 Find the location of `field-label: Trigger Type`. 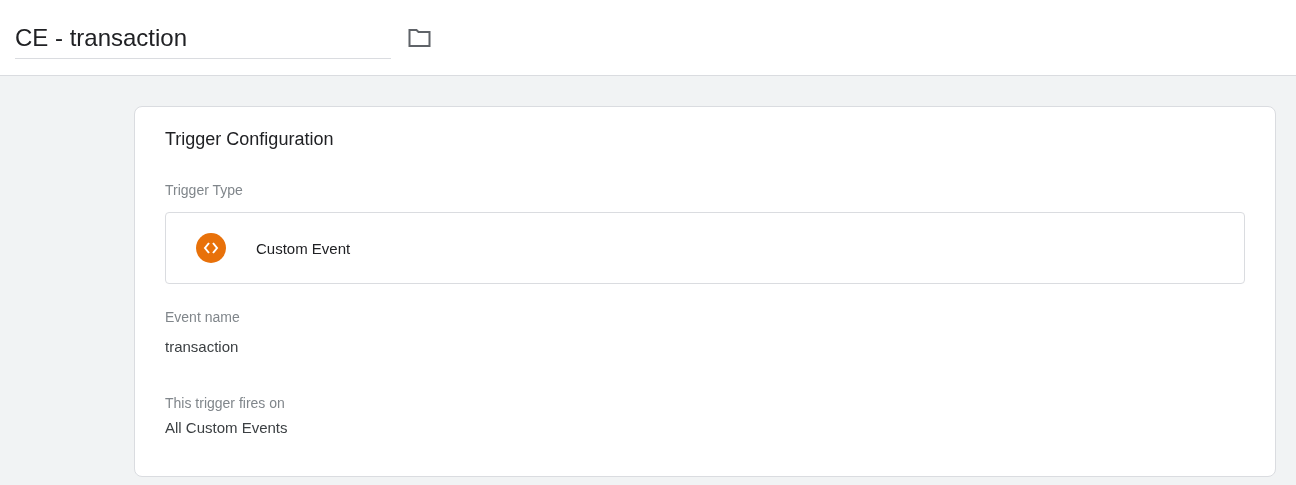

field-label: Trigger Type is located at coordinates (204, 190).